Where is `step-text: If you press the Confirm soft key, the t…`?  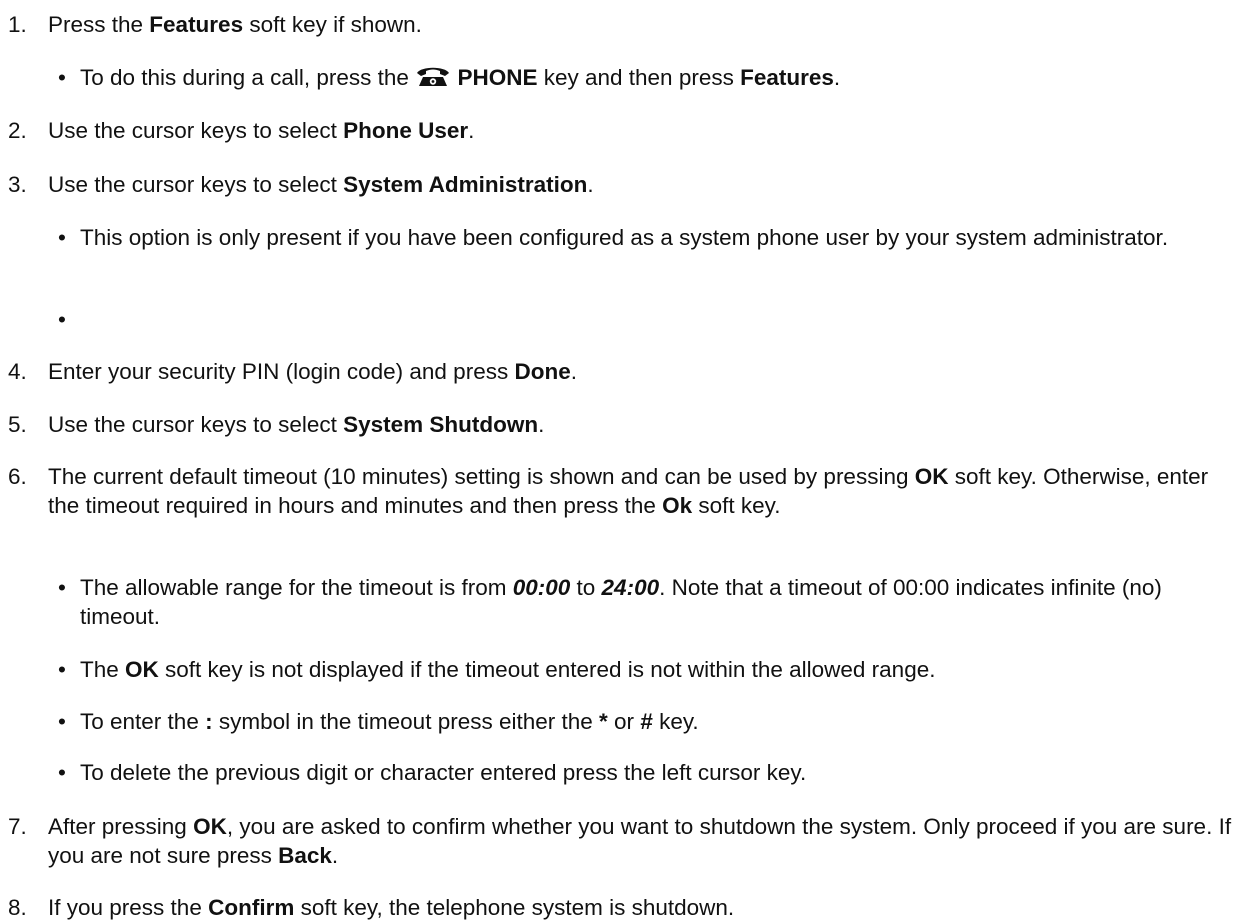
step-text: If you press the Confirm soft key, the t… is located at coordinates (391, 907).